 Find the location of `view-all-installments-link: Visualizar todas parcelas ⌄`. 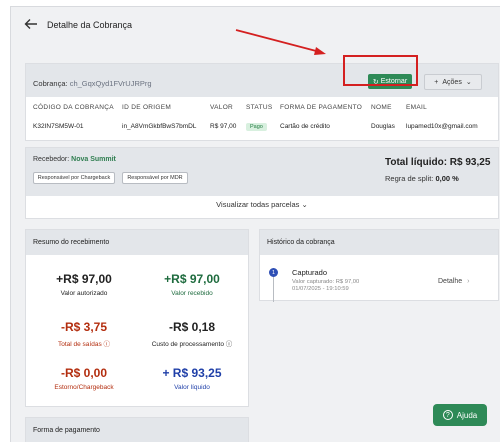

view-all-installments-link: Visualizar todas parcelas ⌄ is located at coordinates (262, 204).